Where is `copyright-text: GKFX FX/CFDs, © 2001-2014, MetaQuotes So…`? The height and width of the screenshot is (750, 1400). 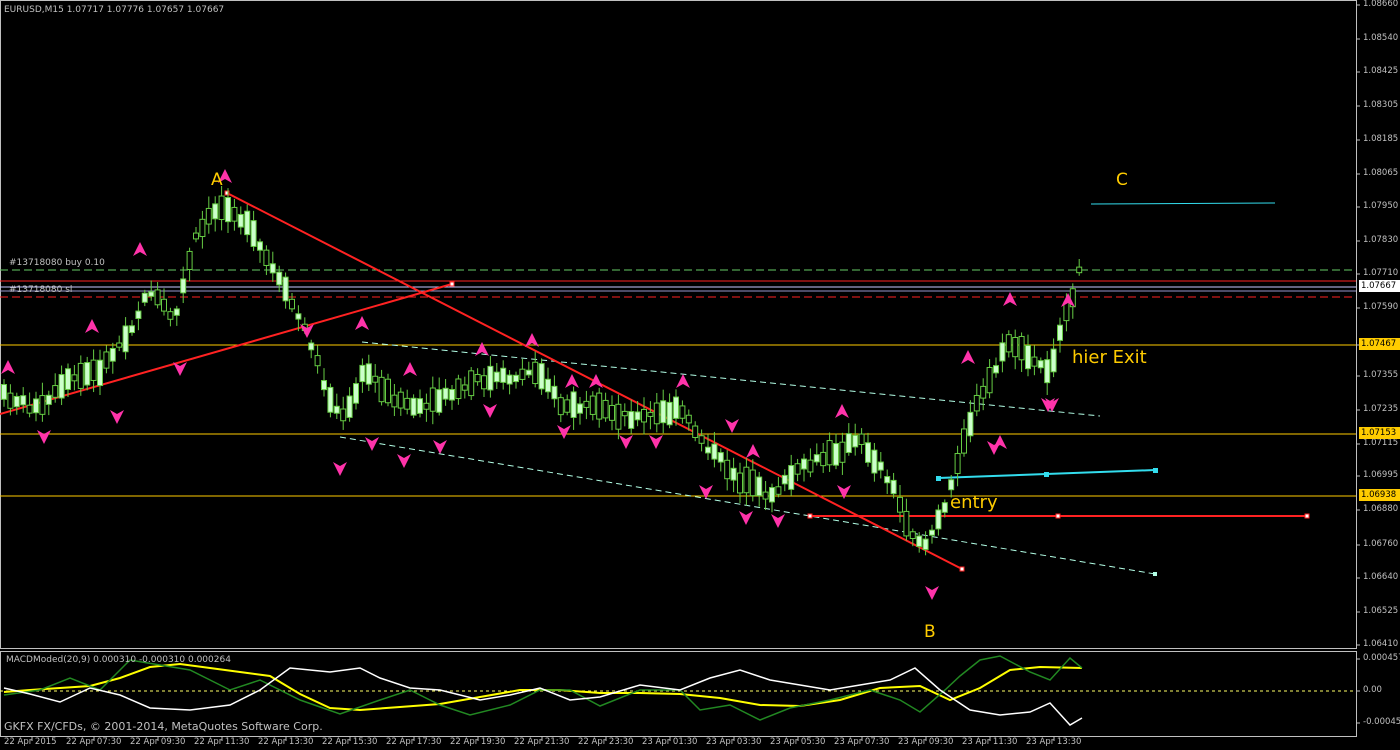
copyright-text: GKFX FX/CFDs, © 2001-2014, MetaQuotes So… is located at coordinates (163, 726).